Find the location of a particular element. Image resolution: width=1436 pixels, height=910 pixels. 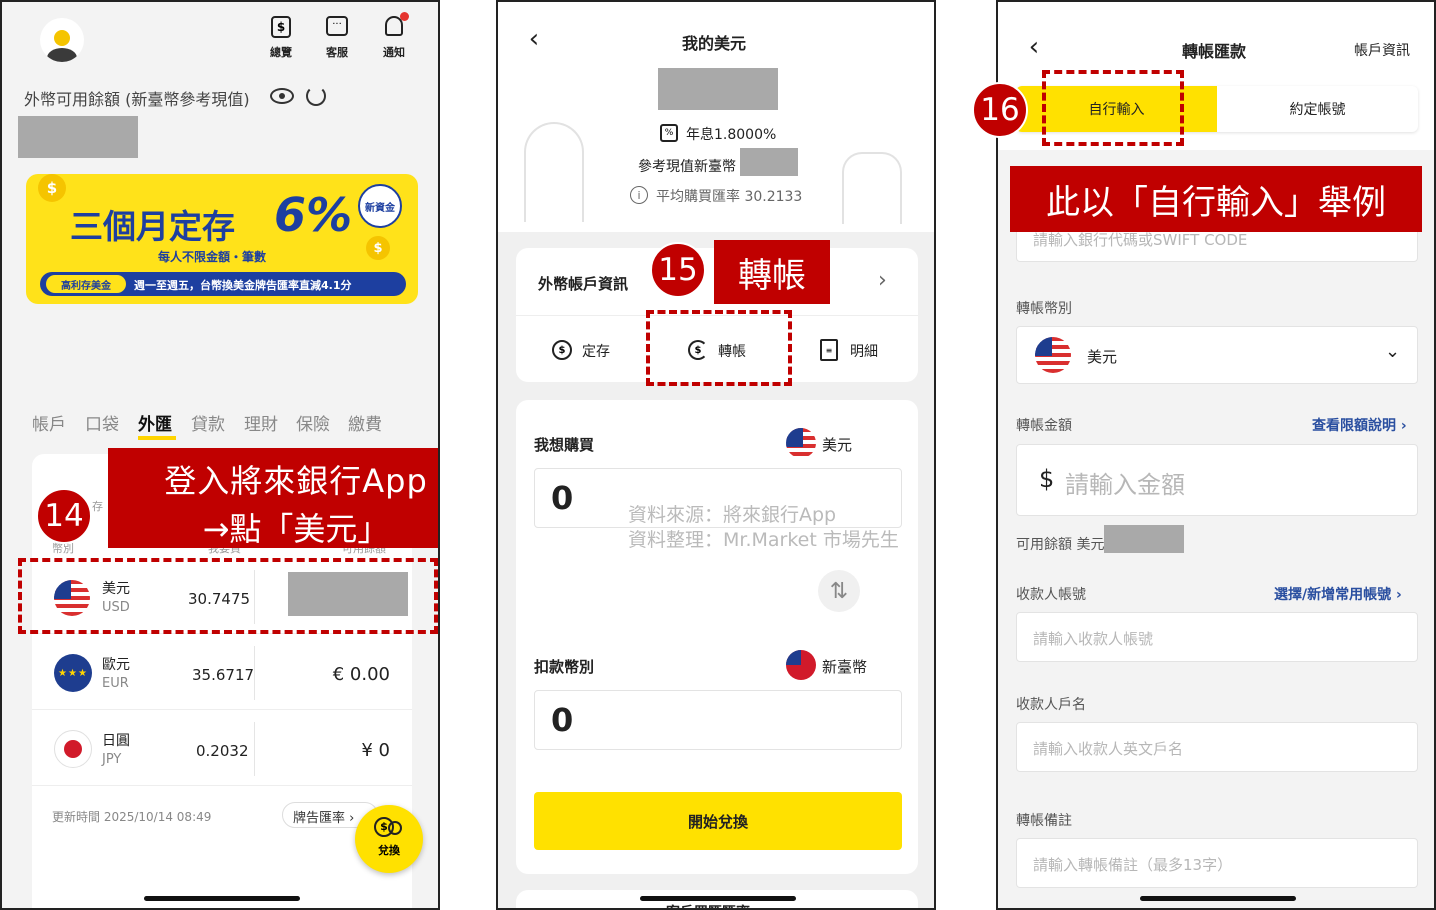

deduct-label: 扣款幣別 is located at coordinates (564, 667).